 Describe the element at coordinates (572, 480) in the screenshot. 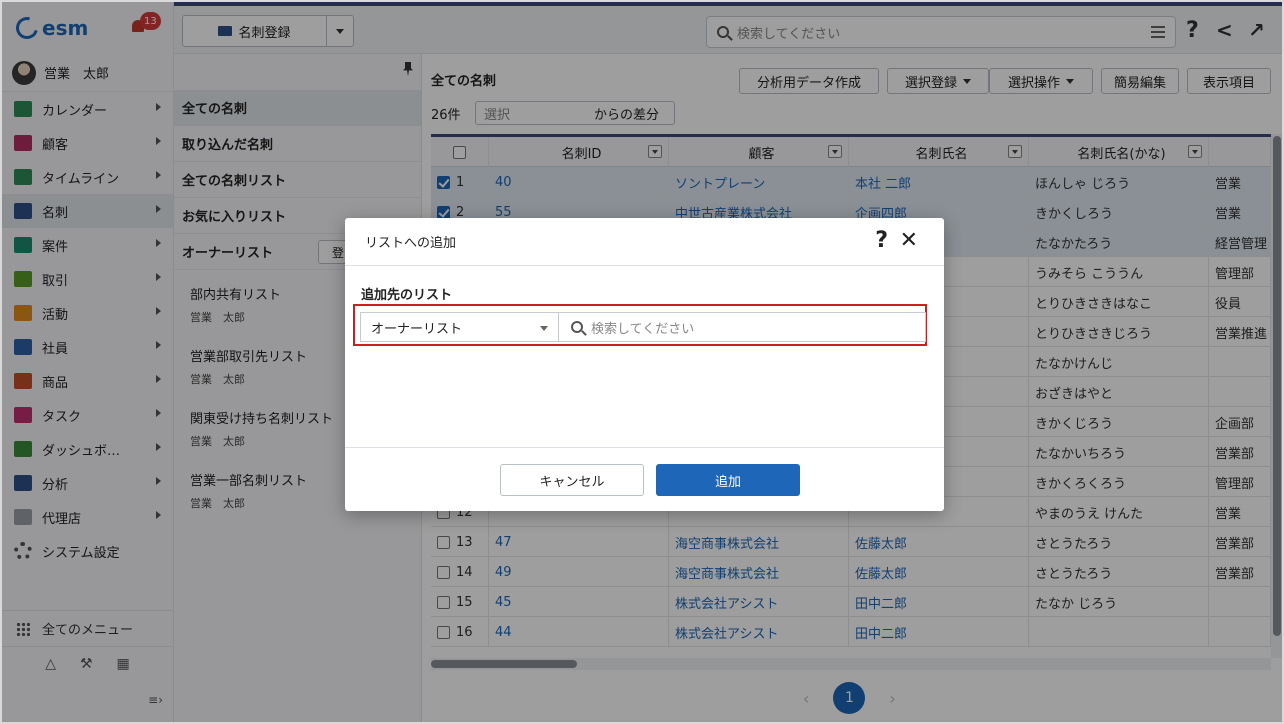

I see `cancel-button: キャンセル` at that location.